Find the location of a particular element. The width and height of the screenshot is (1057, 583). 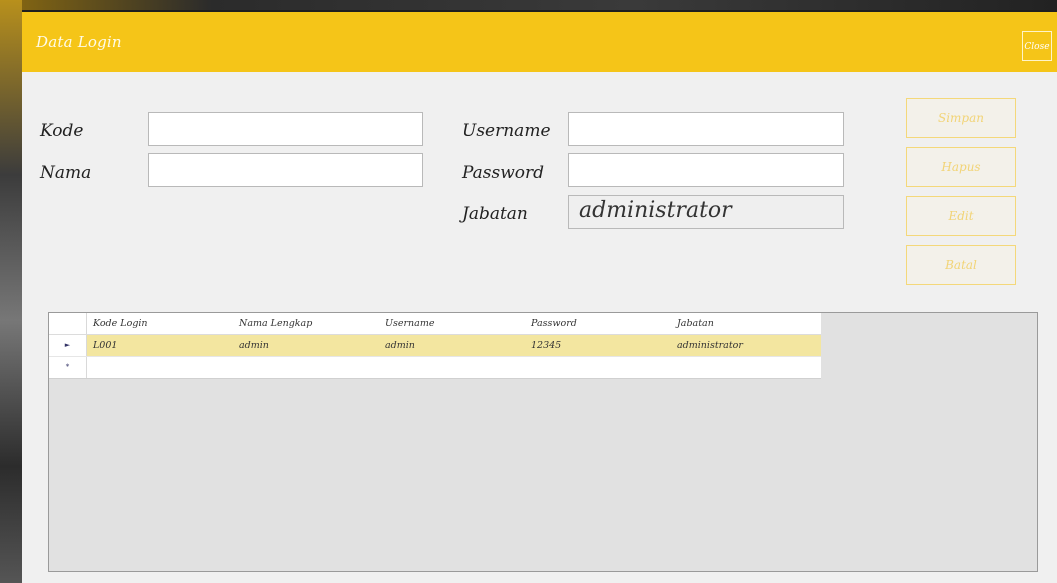

table-row: ► L001 admin admin 12345 administrator is located at coordinates (435, 345).